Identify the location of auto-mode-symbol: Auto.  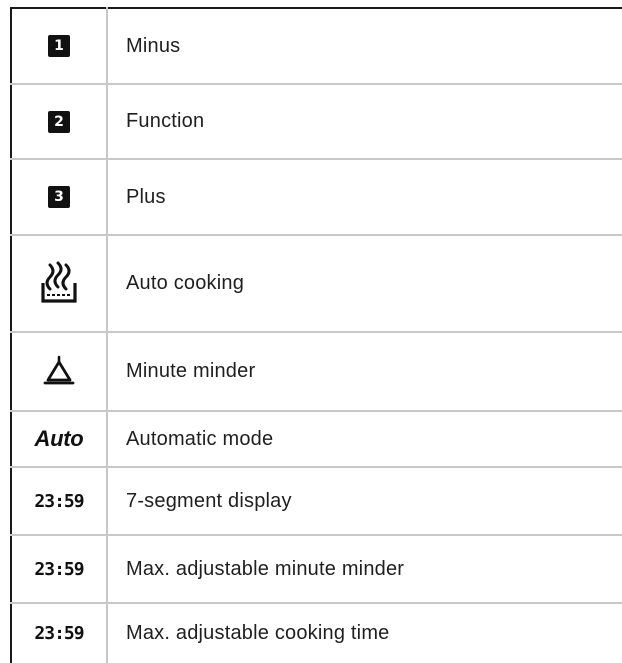
(59, 438).